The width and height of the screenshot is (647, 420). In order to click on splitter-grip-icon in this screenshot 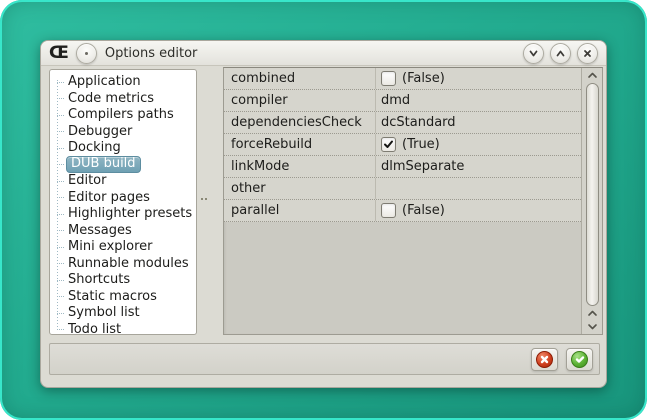, I will do `click(203, 199)`.